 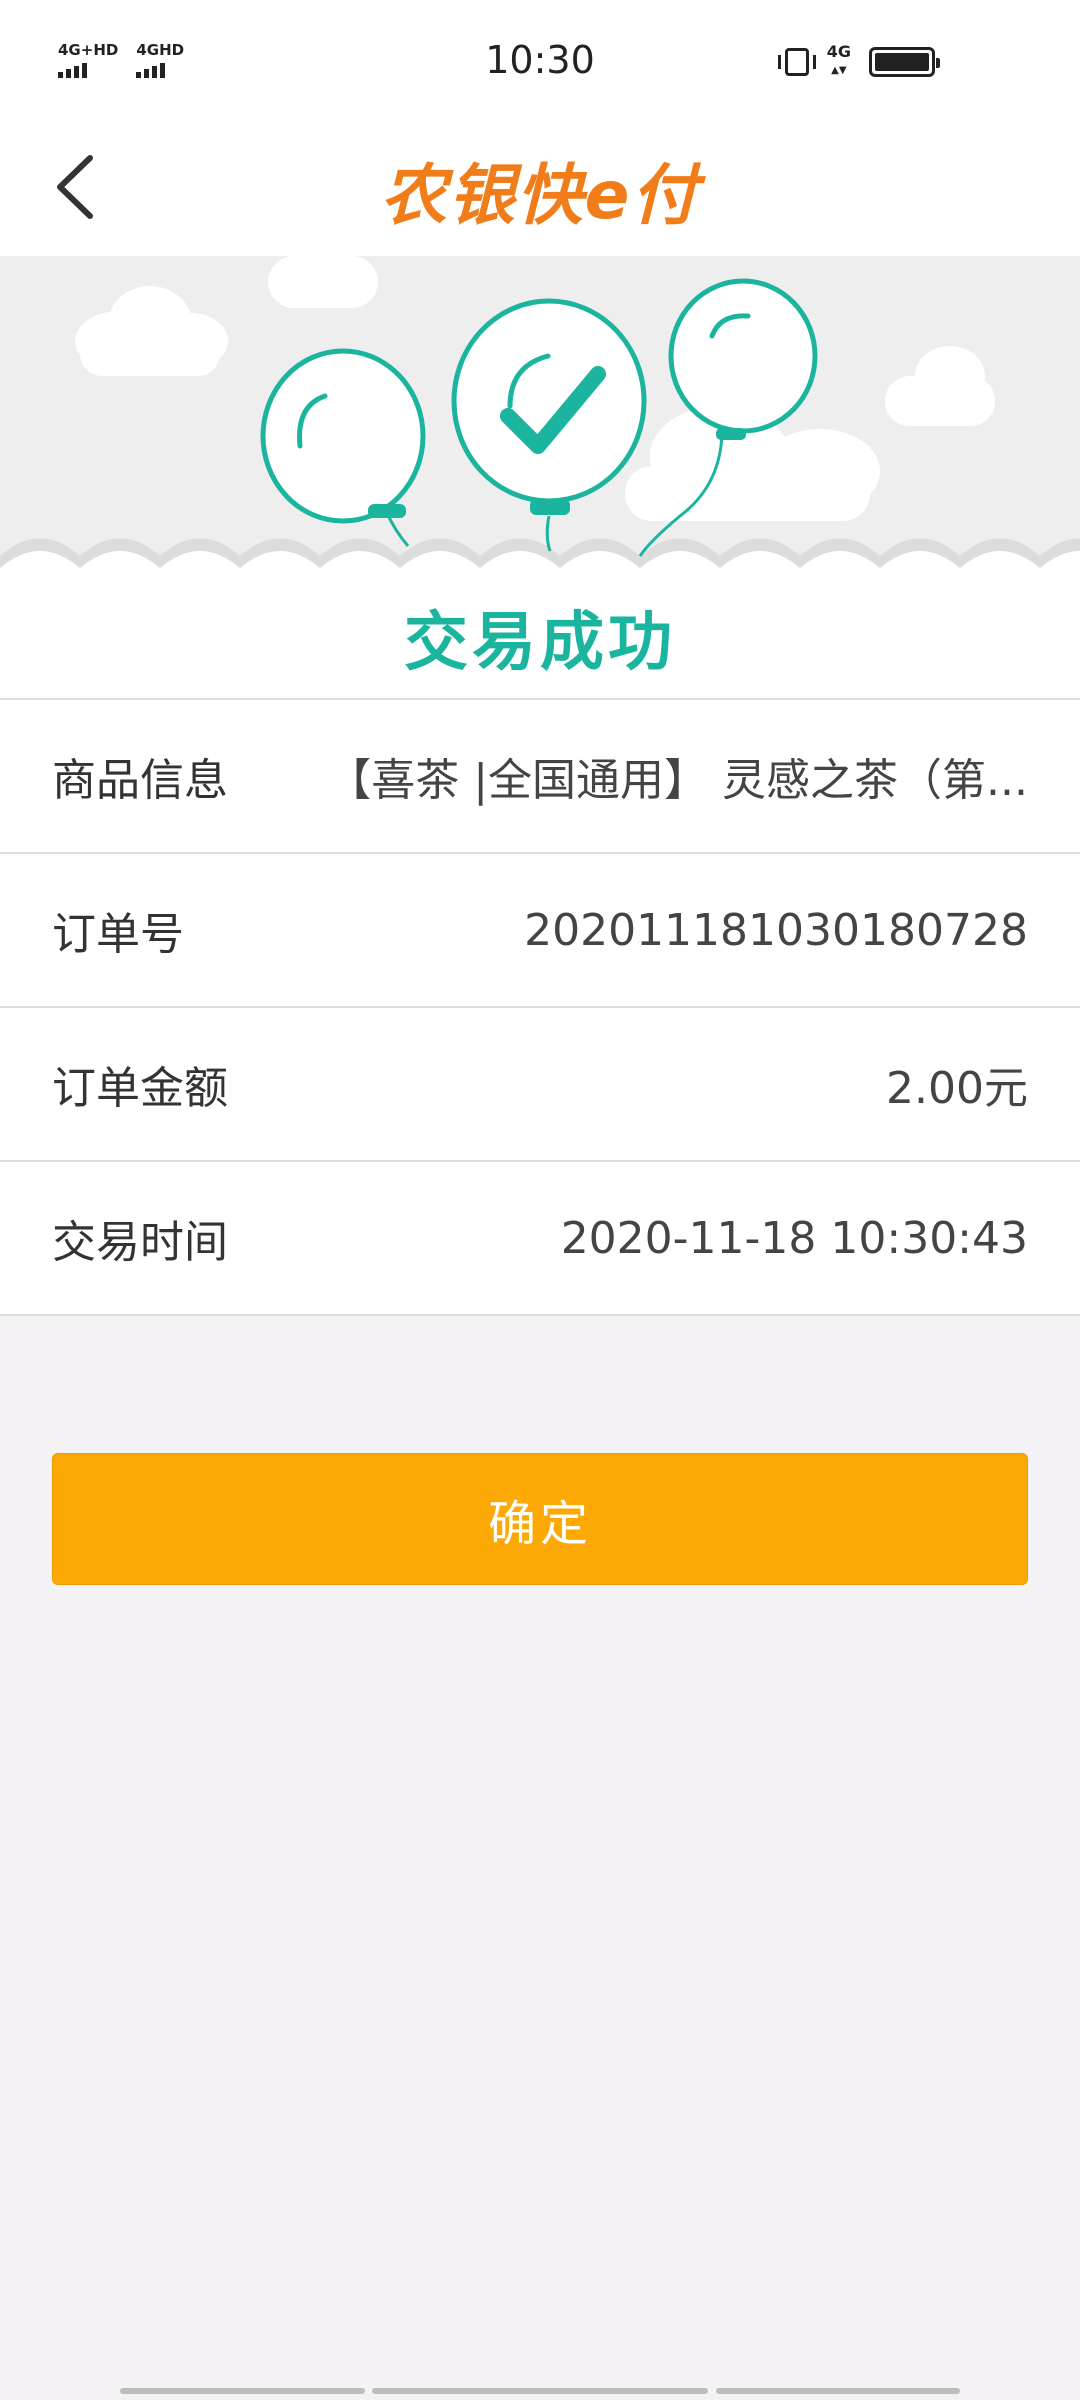 What do you see at coordinates (796, 61) in the screenshot?
I see `vibrate-icon` at bounding box center [796, 61].